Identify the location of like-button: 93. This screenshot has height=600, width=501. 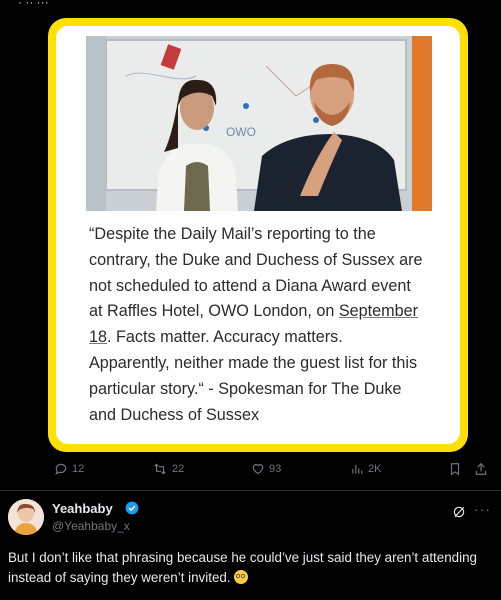
(266, 469).